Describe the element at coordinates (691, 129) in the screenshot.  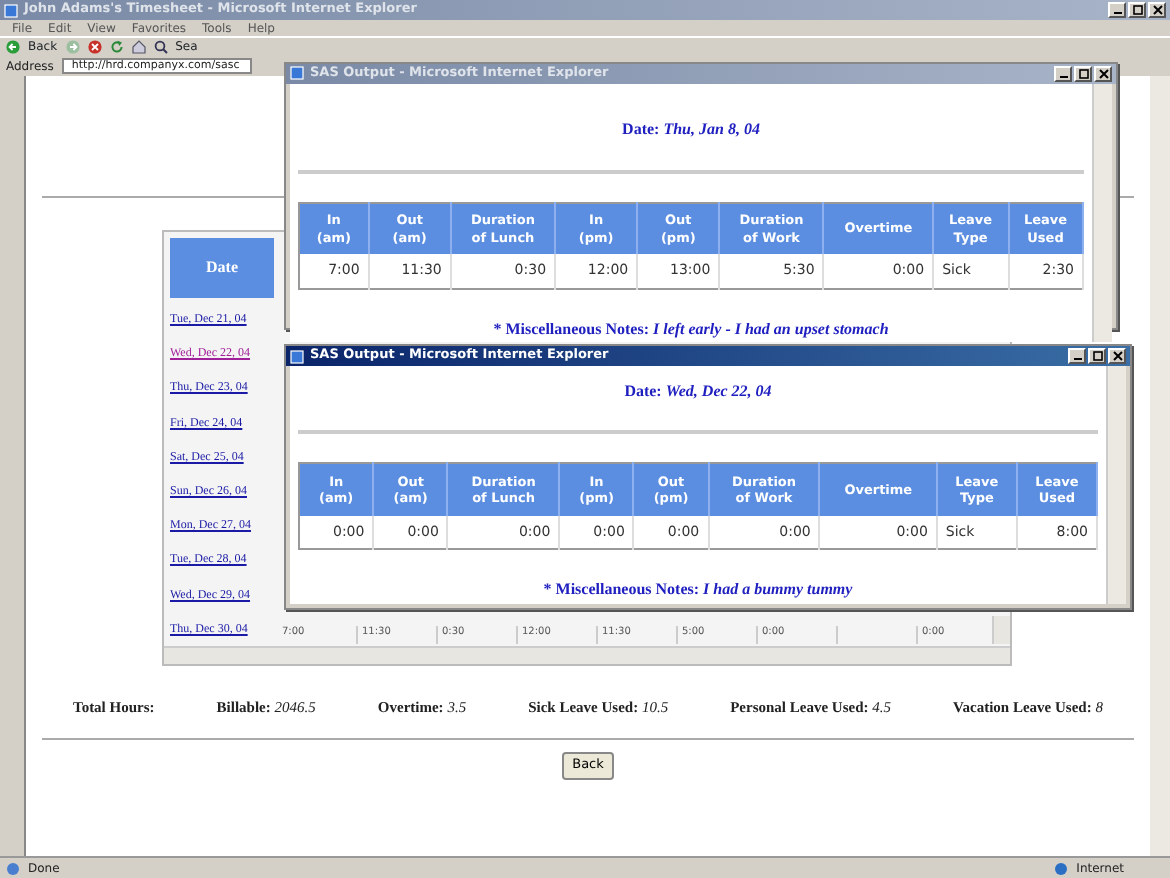
I see `date-heading: Date: Thu, Jan 8, 04` at that location.